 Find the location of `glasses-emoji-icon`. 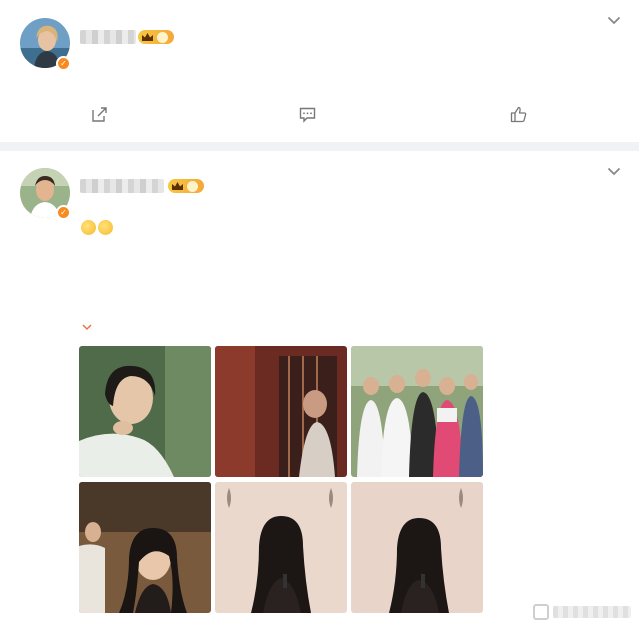

glasses-emoji-icon is located at coordinates (105, 227).